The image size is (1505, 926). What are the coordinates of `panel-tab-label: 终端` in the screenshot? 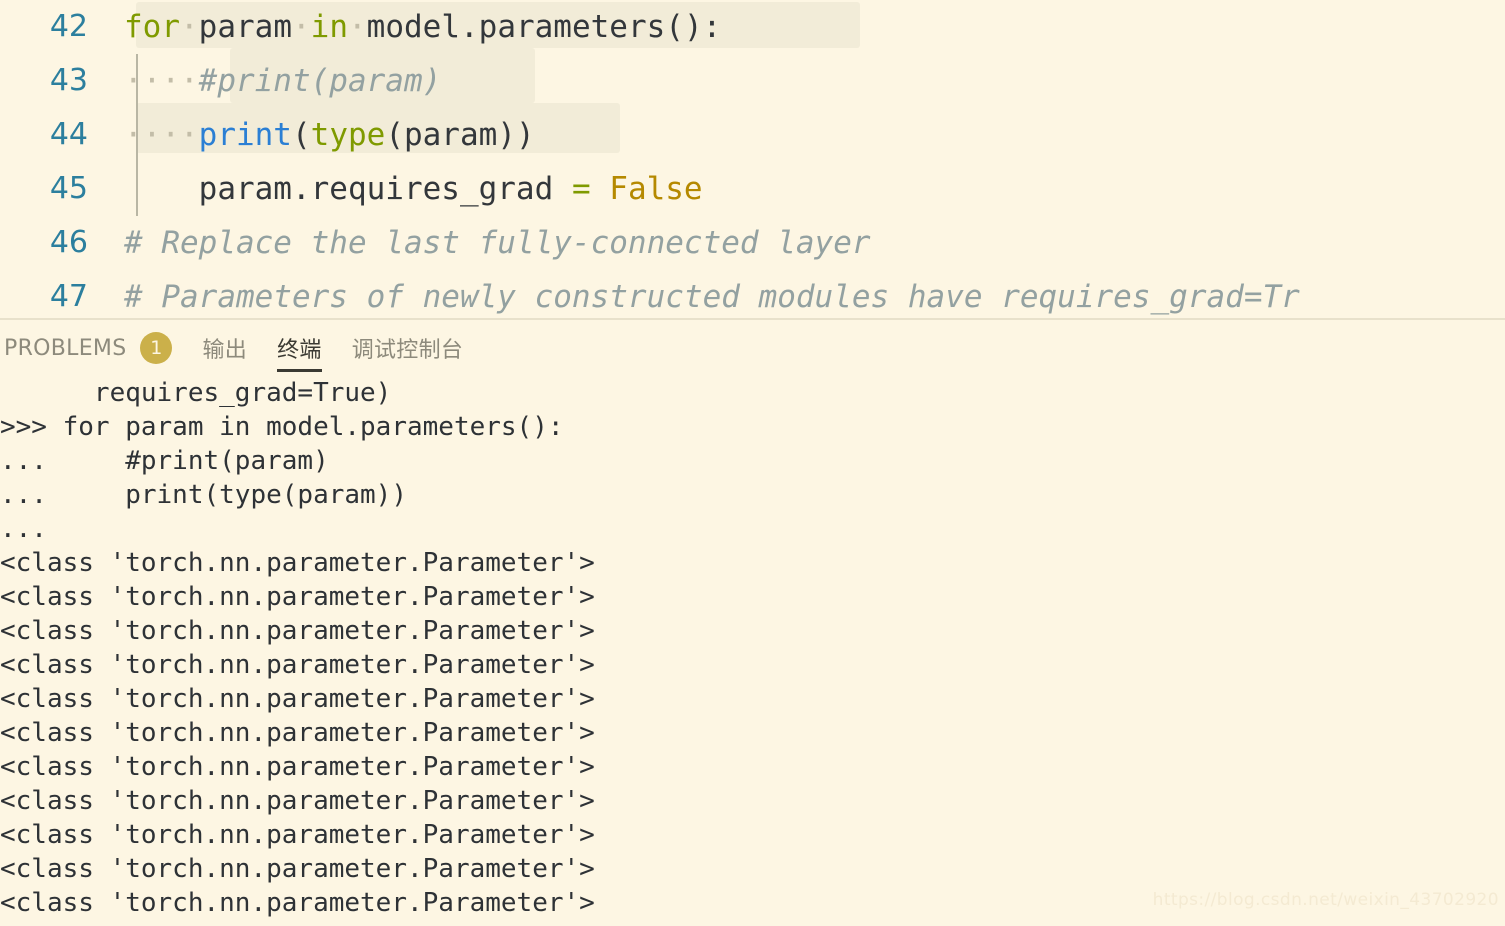 It's located at (299, 350).